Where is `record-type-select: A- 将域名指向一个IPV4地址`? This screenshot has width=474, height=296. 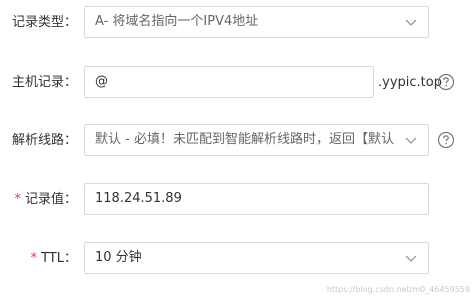
record-type-select: A- 将域名指向一个IPV4地址 is located at coordinates (256, 22).